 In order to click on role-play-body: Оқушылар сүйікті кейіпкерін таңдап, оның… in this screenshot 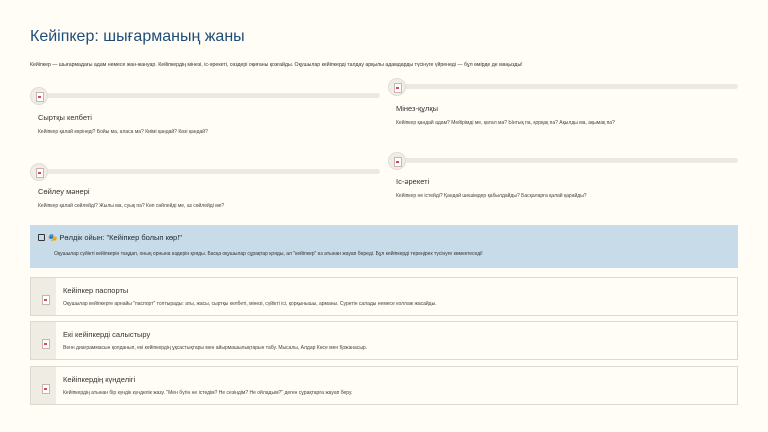, I will do `click(268, 254)`.